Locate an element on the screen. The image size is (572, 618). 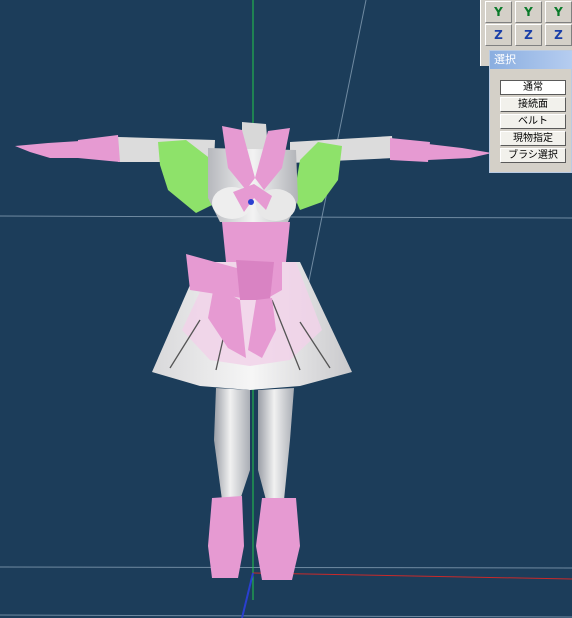
z-axis-line is located at coordinates (247, 595).